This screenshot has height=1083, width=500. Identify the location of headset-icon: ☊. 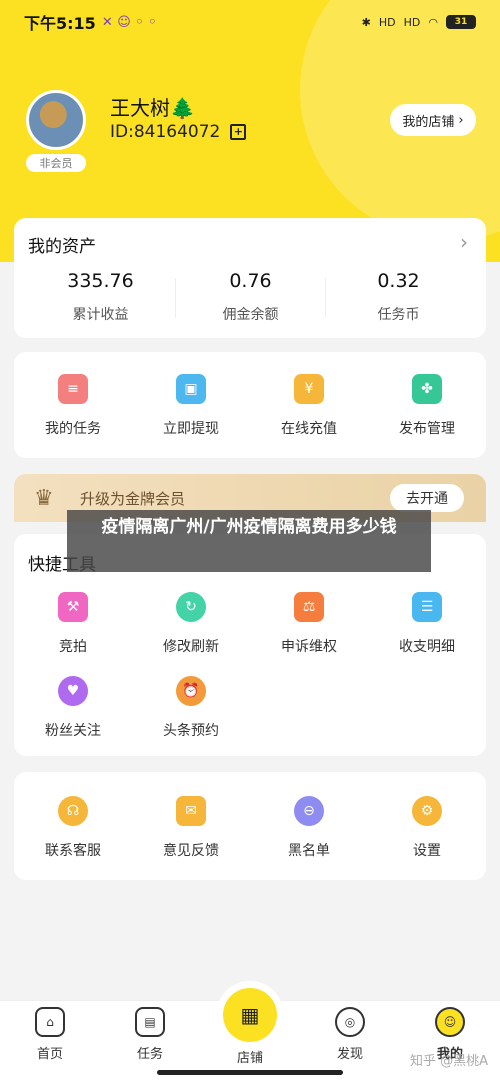
(73, 811).